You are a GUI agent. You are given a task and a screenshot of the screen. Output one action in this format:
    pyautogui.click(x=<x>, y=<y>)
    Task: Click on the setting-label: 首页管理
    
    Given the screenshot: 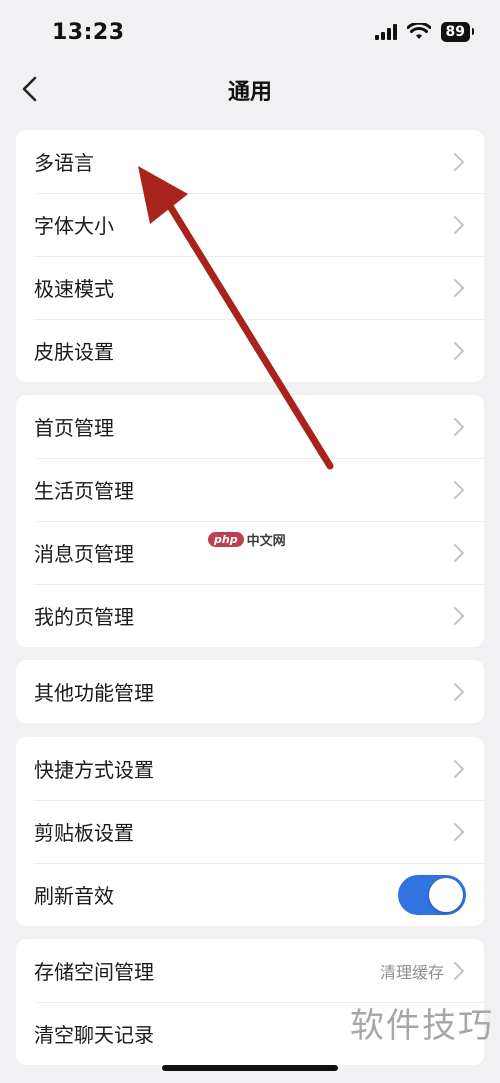 What is the action you would take?
    pyautogui.click(x=74, y=428)
    